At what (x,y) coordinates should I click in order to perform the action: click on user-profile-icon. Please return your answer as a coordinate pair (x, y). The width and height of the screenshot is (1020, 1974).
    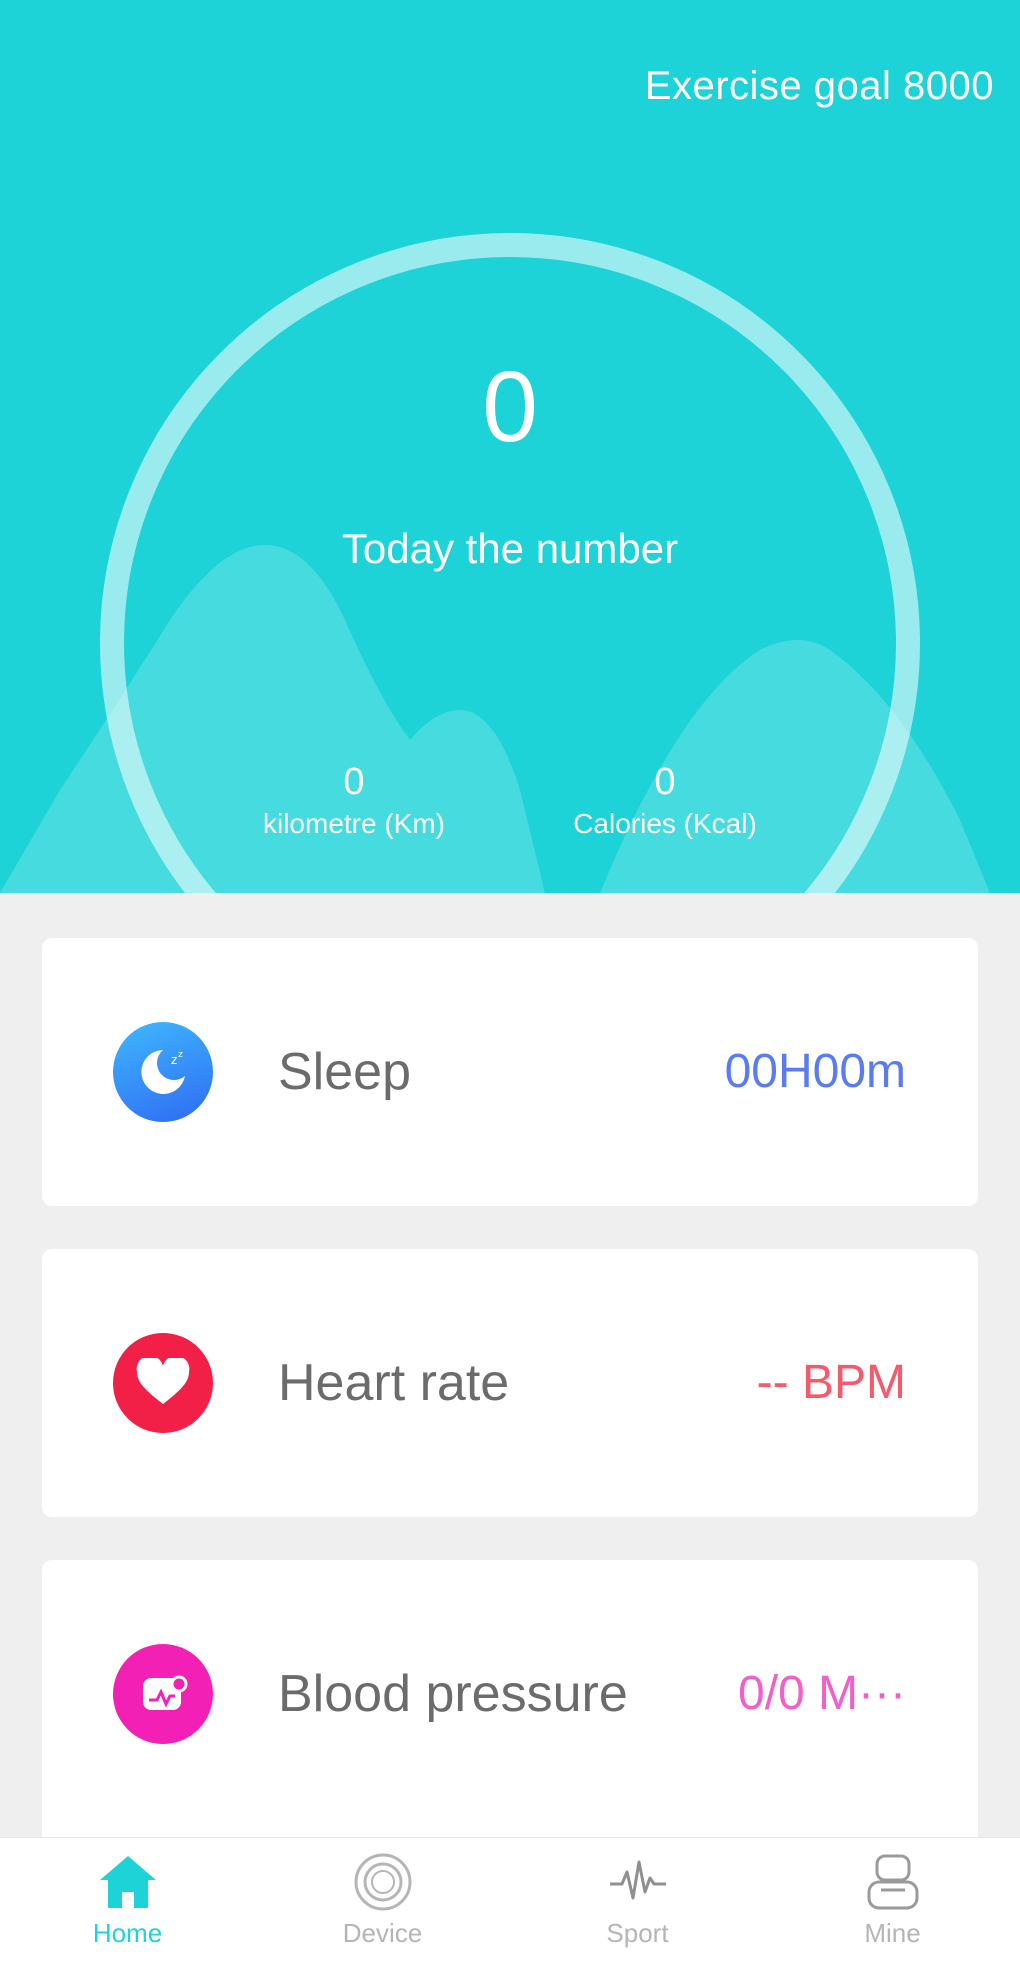
    Looking at the image, I should click on (892, 1882).